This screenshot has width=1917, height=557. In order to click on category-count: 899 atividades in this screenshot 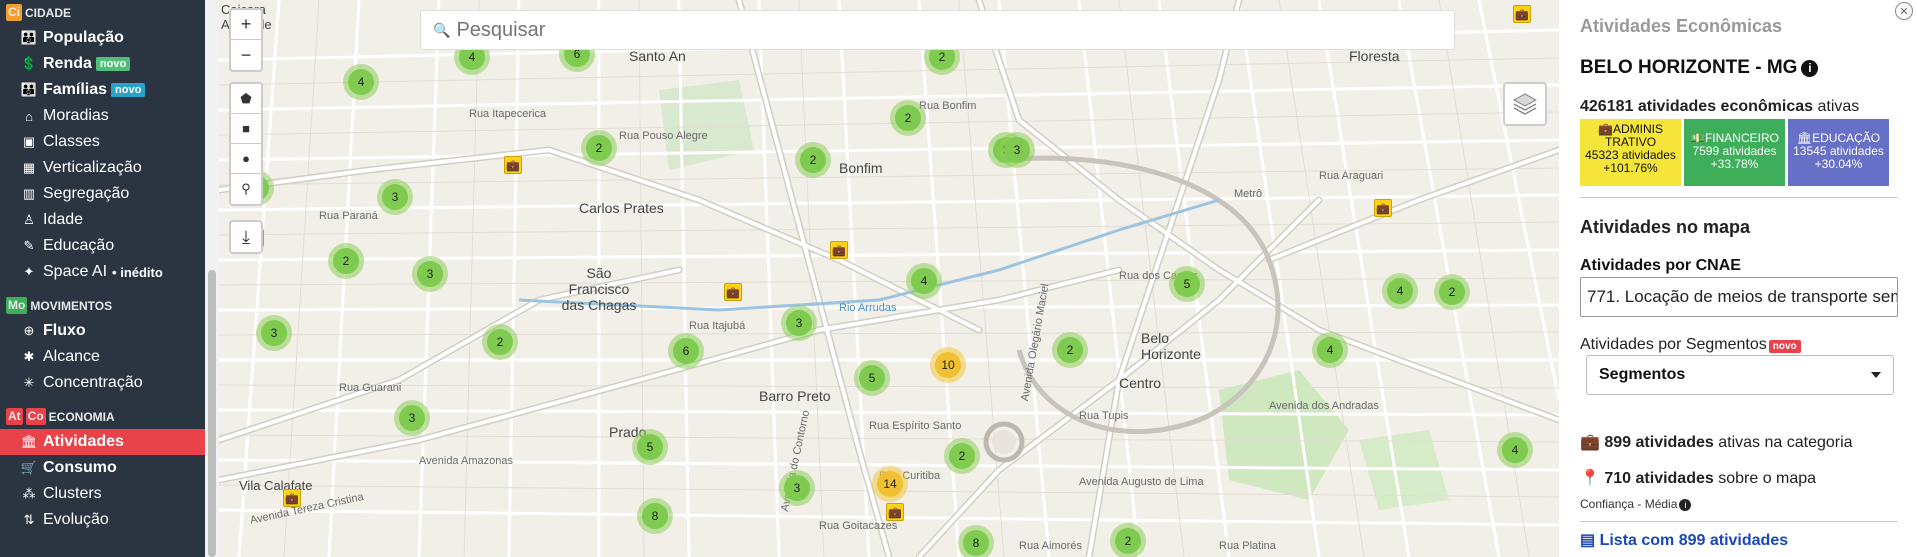, I will do `click(1659, 442)`.